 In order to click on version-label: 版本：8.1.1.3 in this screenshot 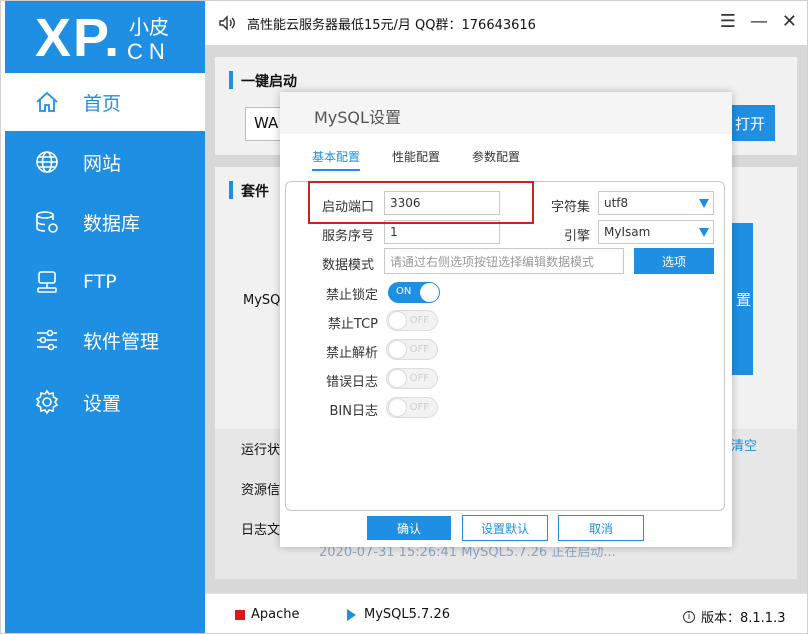, I will do `click(743, 618)`.